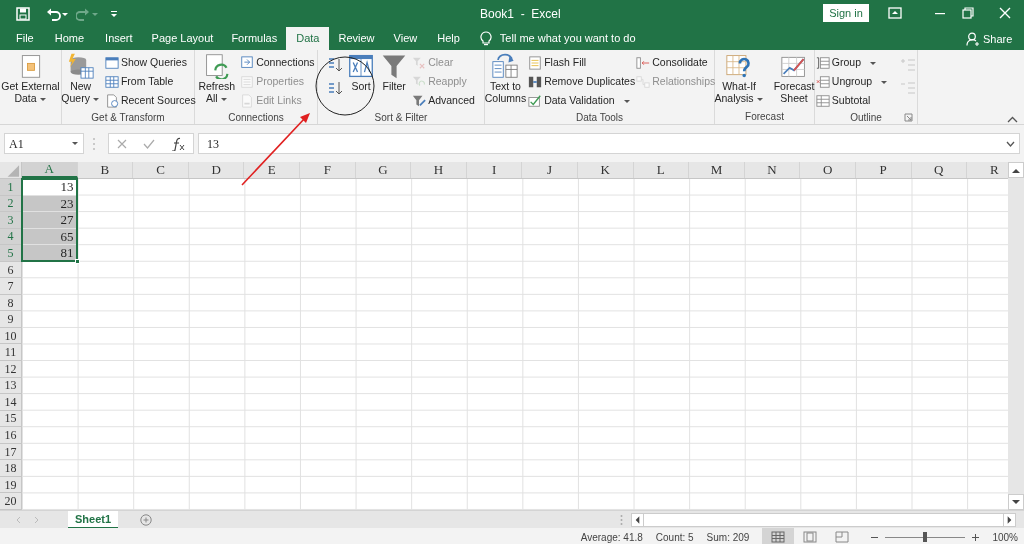 This screenshot has width=1024, height=544. I want to click on column-header: H, so click(439, 170).